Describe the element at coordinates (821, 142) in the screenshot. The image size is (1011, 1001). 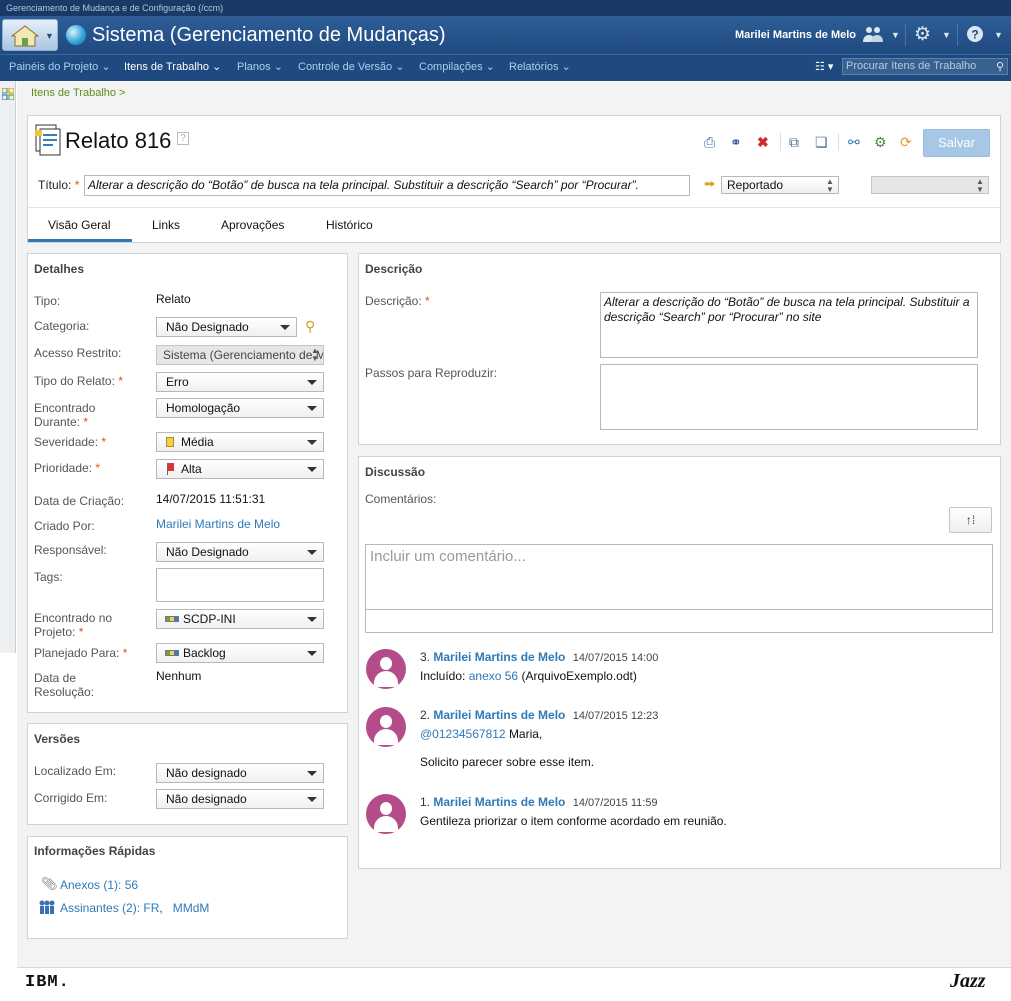
I see `duplicate-icon: ❏` at that location.